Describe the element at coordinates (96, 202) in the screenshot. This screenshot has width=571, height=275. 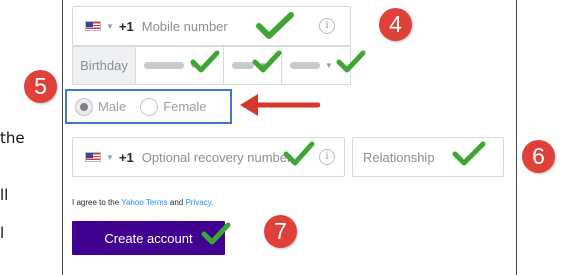
I see `terms-prefix: I agree to the` at that location.